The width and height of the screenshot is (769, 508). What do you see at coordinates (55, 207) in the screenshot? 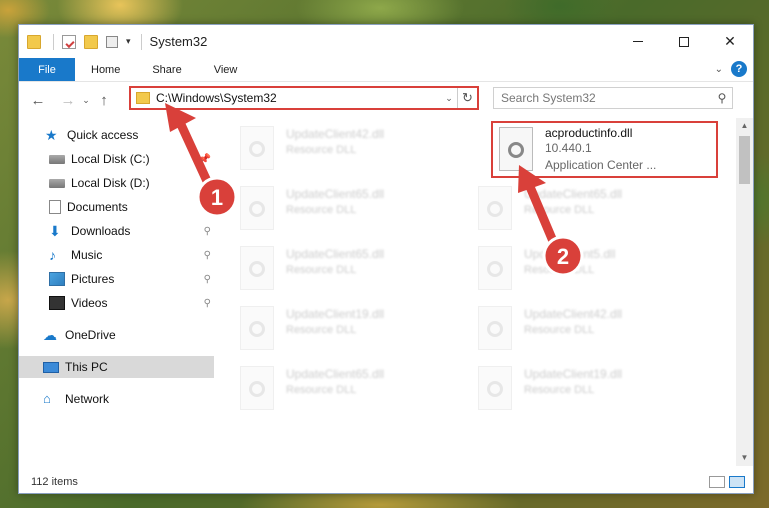
I see `documents-icon` at bounding box center [55, 207].